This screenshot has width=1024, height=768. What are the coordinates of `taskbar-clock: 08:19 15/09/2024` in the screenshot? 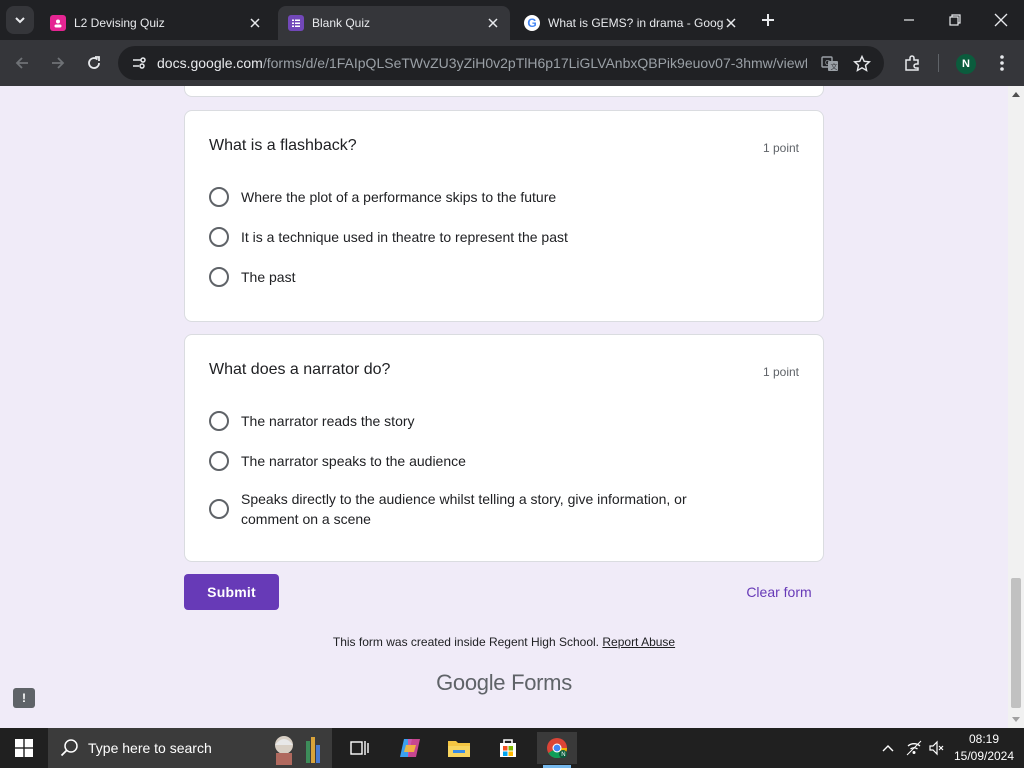 It's located at (984, 748).